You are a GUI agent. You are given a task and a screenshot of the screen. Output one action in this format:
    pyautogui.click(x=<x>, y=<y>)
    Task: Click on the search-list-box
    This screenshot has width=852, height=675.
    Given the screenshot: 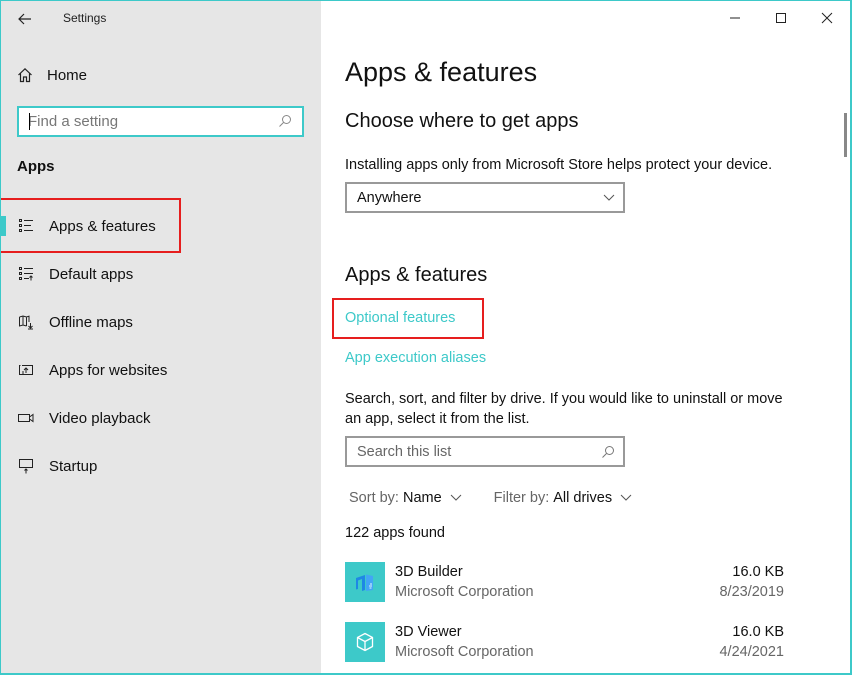 What is the action you would take?
    pyautogui.click(x=485, y=451)
    